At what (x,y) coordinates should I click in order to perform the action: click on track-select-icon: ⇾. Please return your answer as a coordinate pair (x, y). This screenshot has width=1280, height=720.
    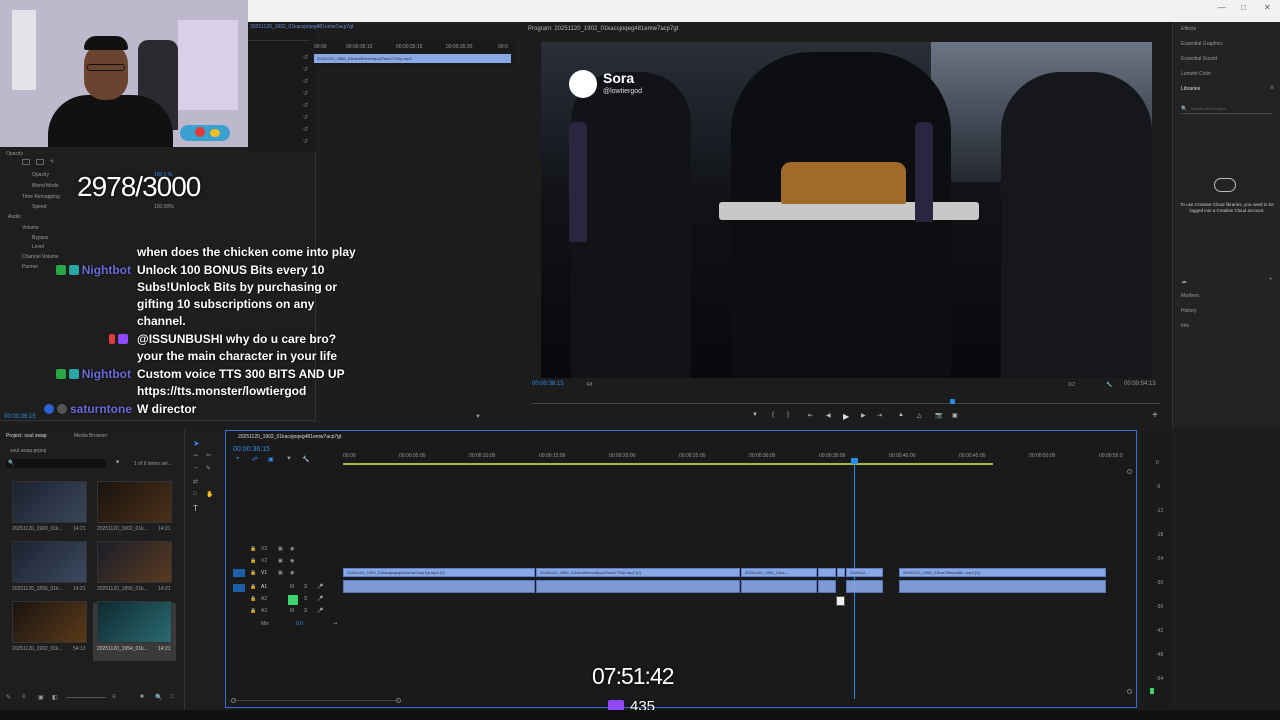
    Looking at the image, I should click on (195, 455).